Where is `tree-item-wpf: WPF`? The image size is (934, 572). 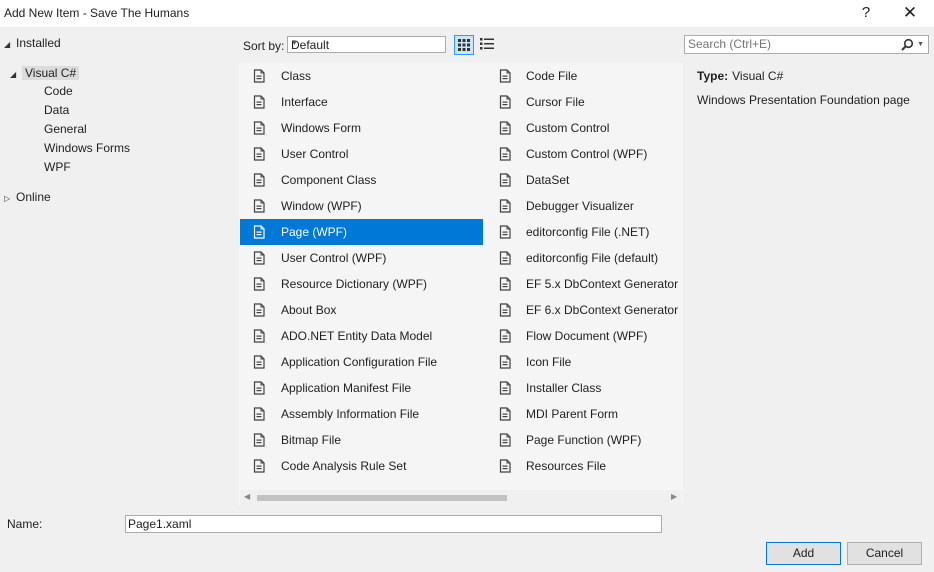
tree-item-wpf: WPF is located at coordinates (57, 167).